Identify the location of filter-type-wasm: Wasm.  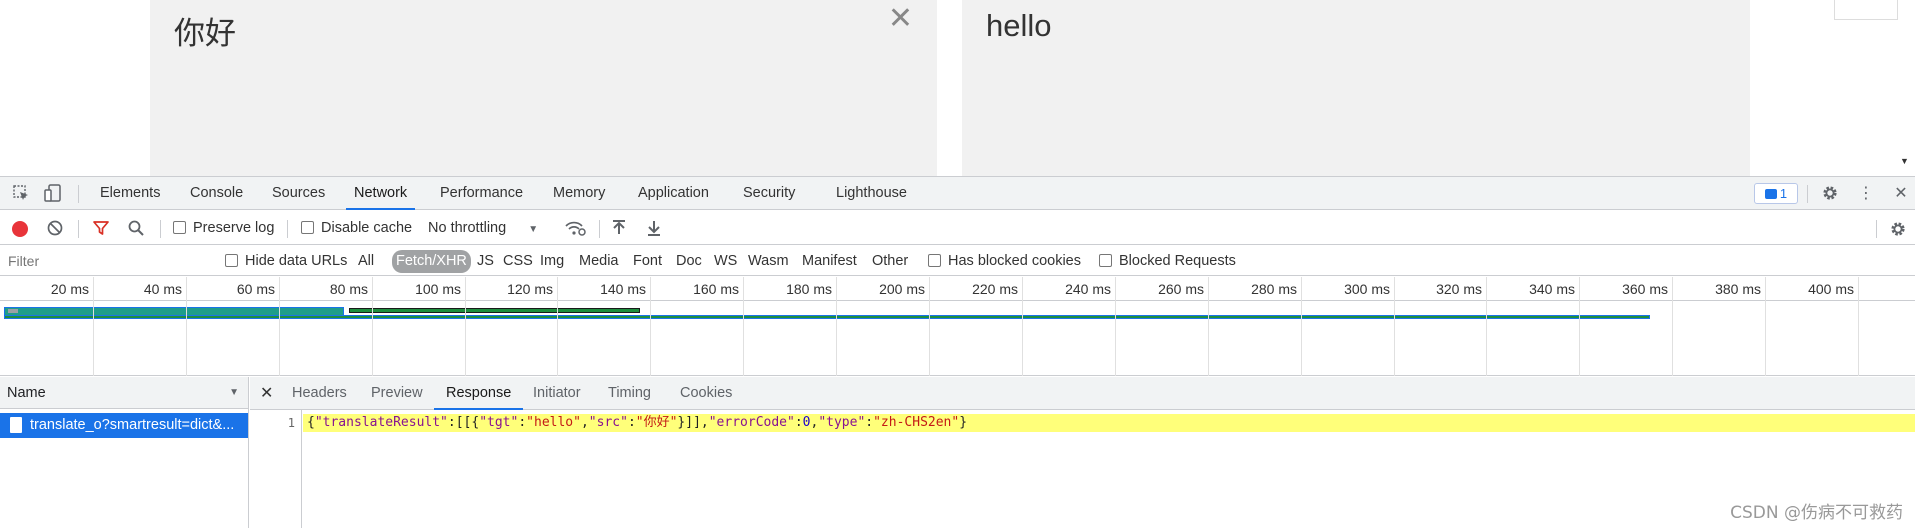
(768, 261).